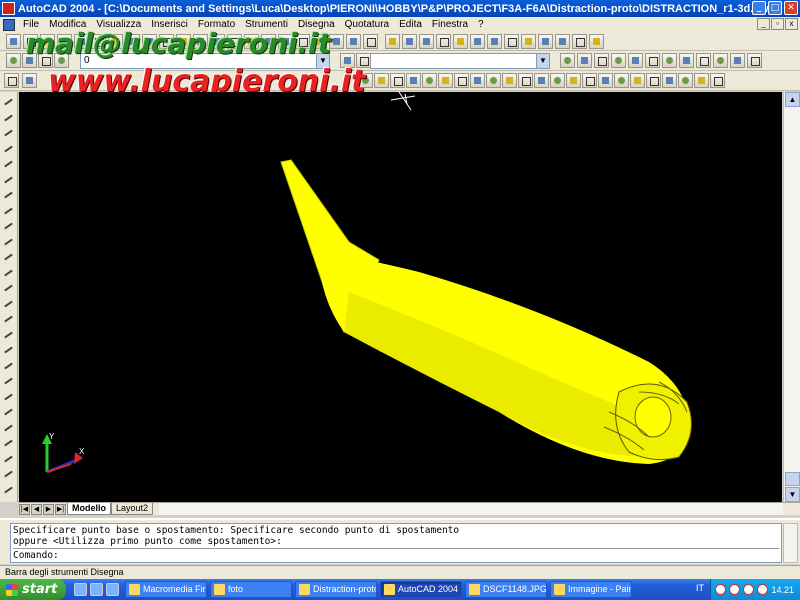  What do you see at coordinates (542, 61) in the screenshot?
I see `chevron-down-icon: ▼` at bounding box center [542, 61].